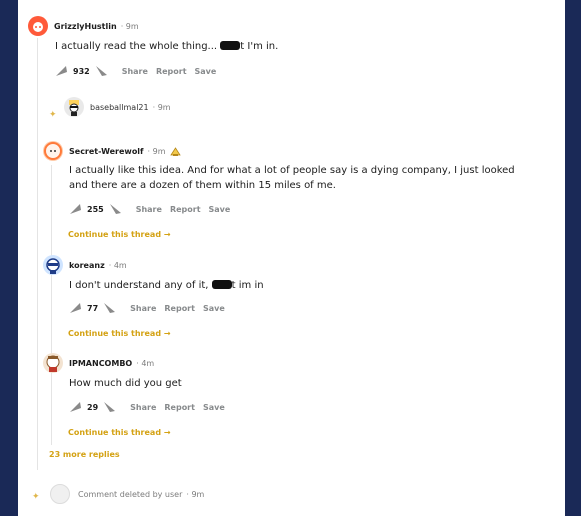 The height and width of the screenshot is (516, 581). I want to click on action-bar: 255 Share Report Save, so click(149, 209).